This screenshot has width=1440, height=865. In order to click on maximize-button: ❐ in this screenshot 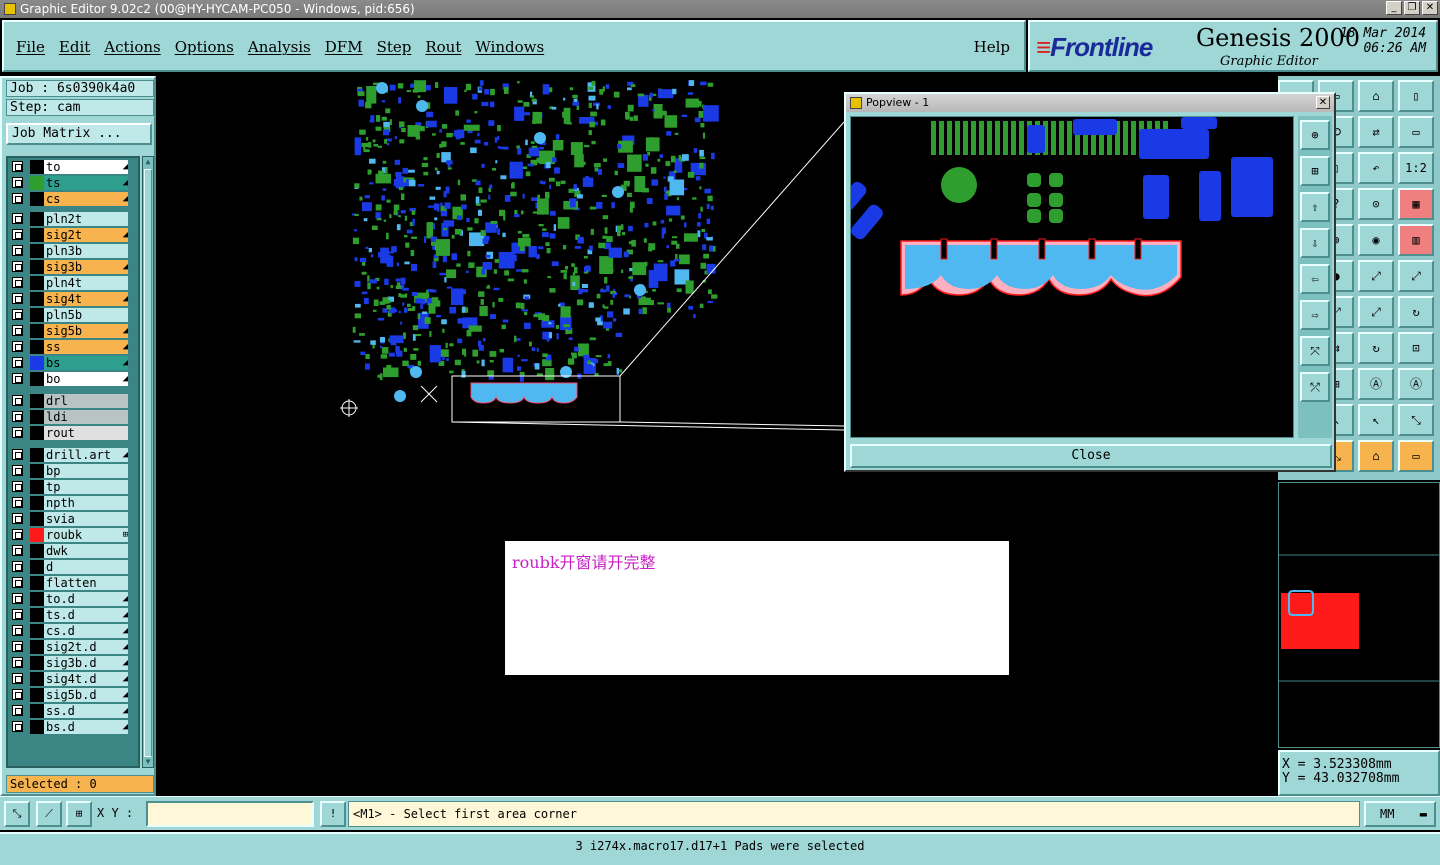, I will do `click(1412, 8)`.